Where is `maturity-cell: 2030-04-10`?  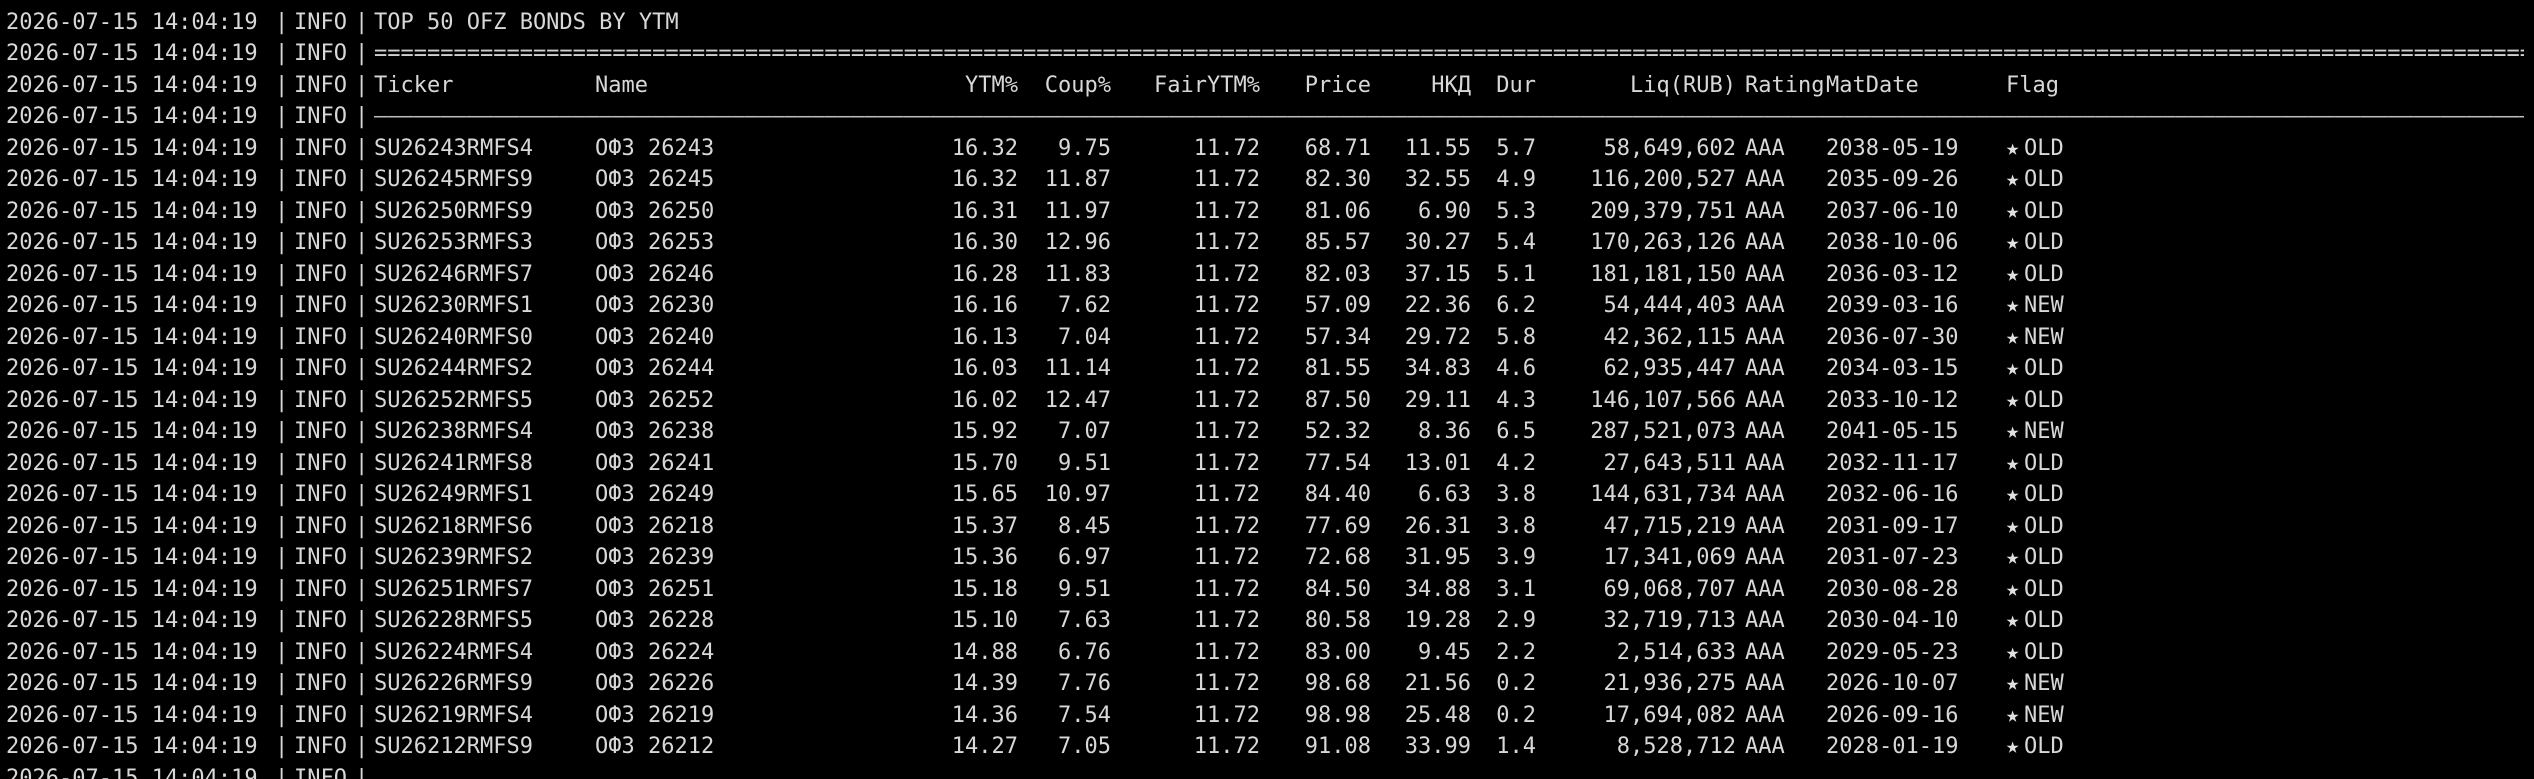
maturity-cell: 2030-04-10 is located at coordinates (1892, 620).